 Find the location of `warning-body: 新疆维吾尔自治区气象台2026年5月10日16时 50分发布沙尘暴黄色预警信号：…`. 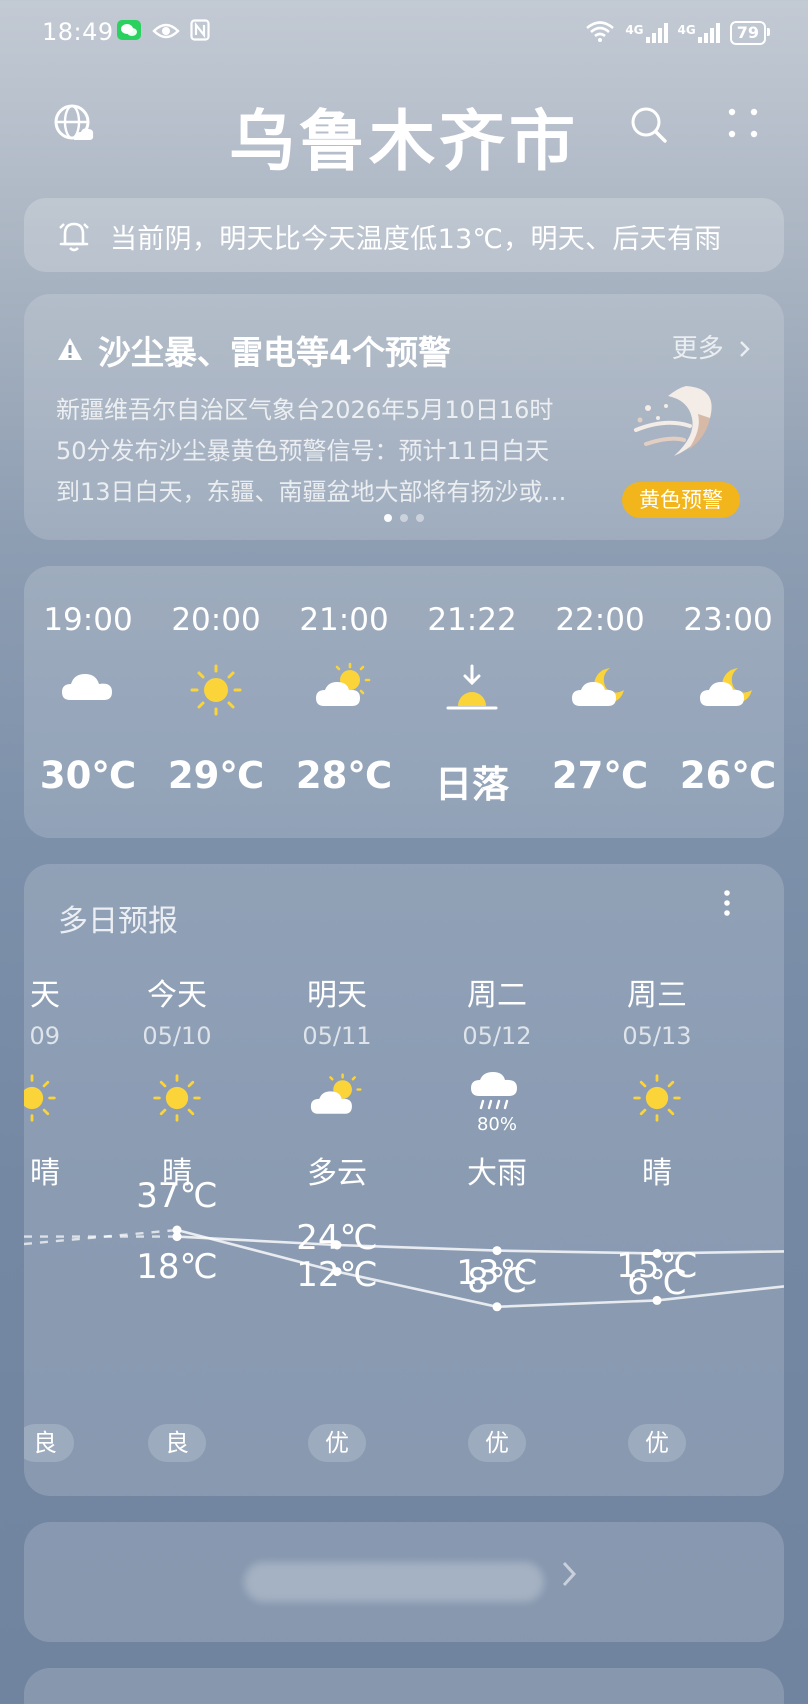

warning-body: 新疆维吾尔自治区气象台2026年5月10日16时 50分发布沙尘暴黄色预警信号：… is located at coordinates (326, 451).